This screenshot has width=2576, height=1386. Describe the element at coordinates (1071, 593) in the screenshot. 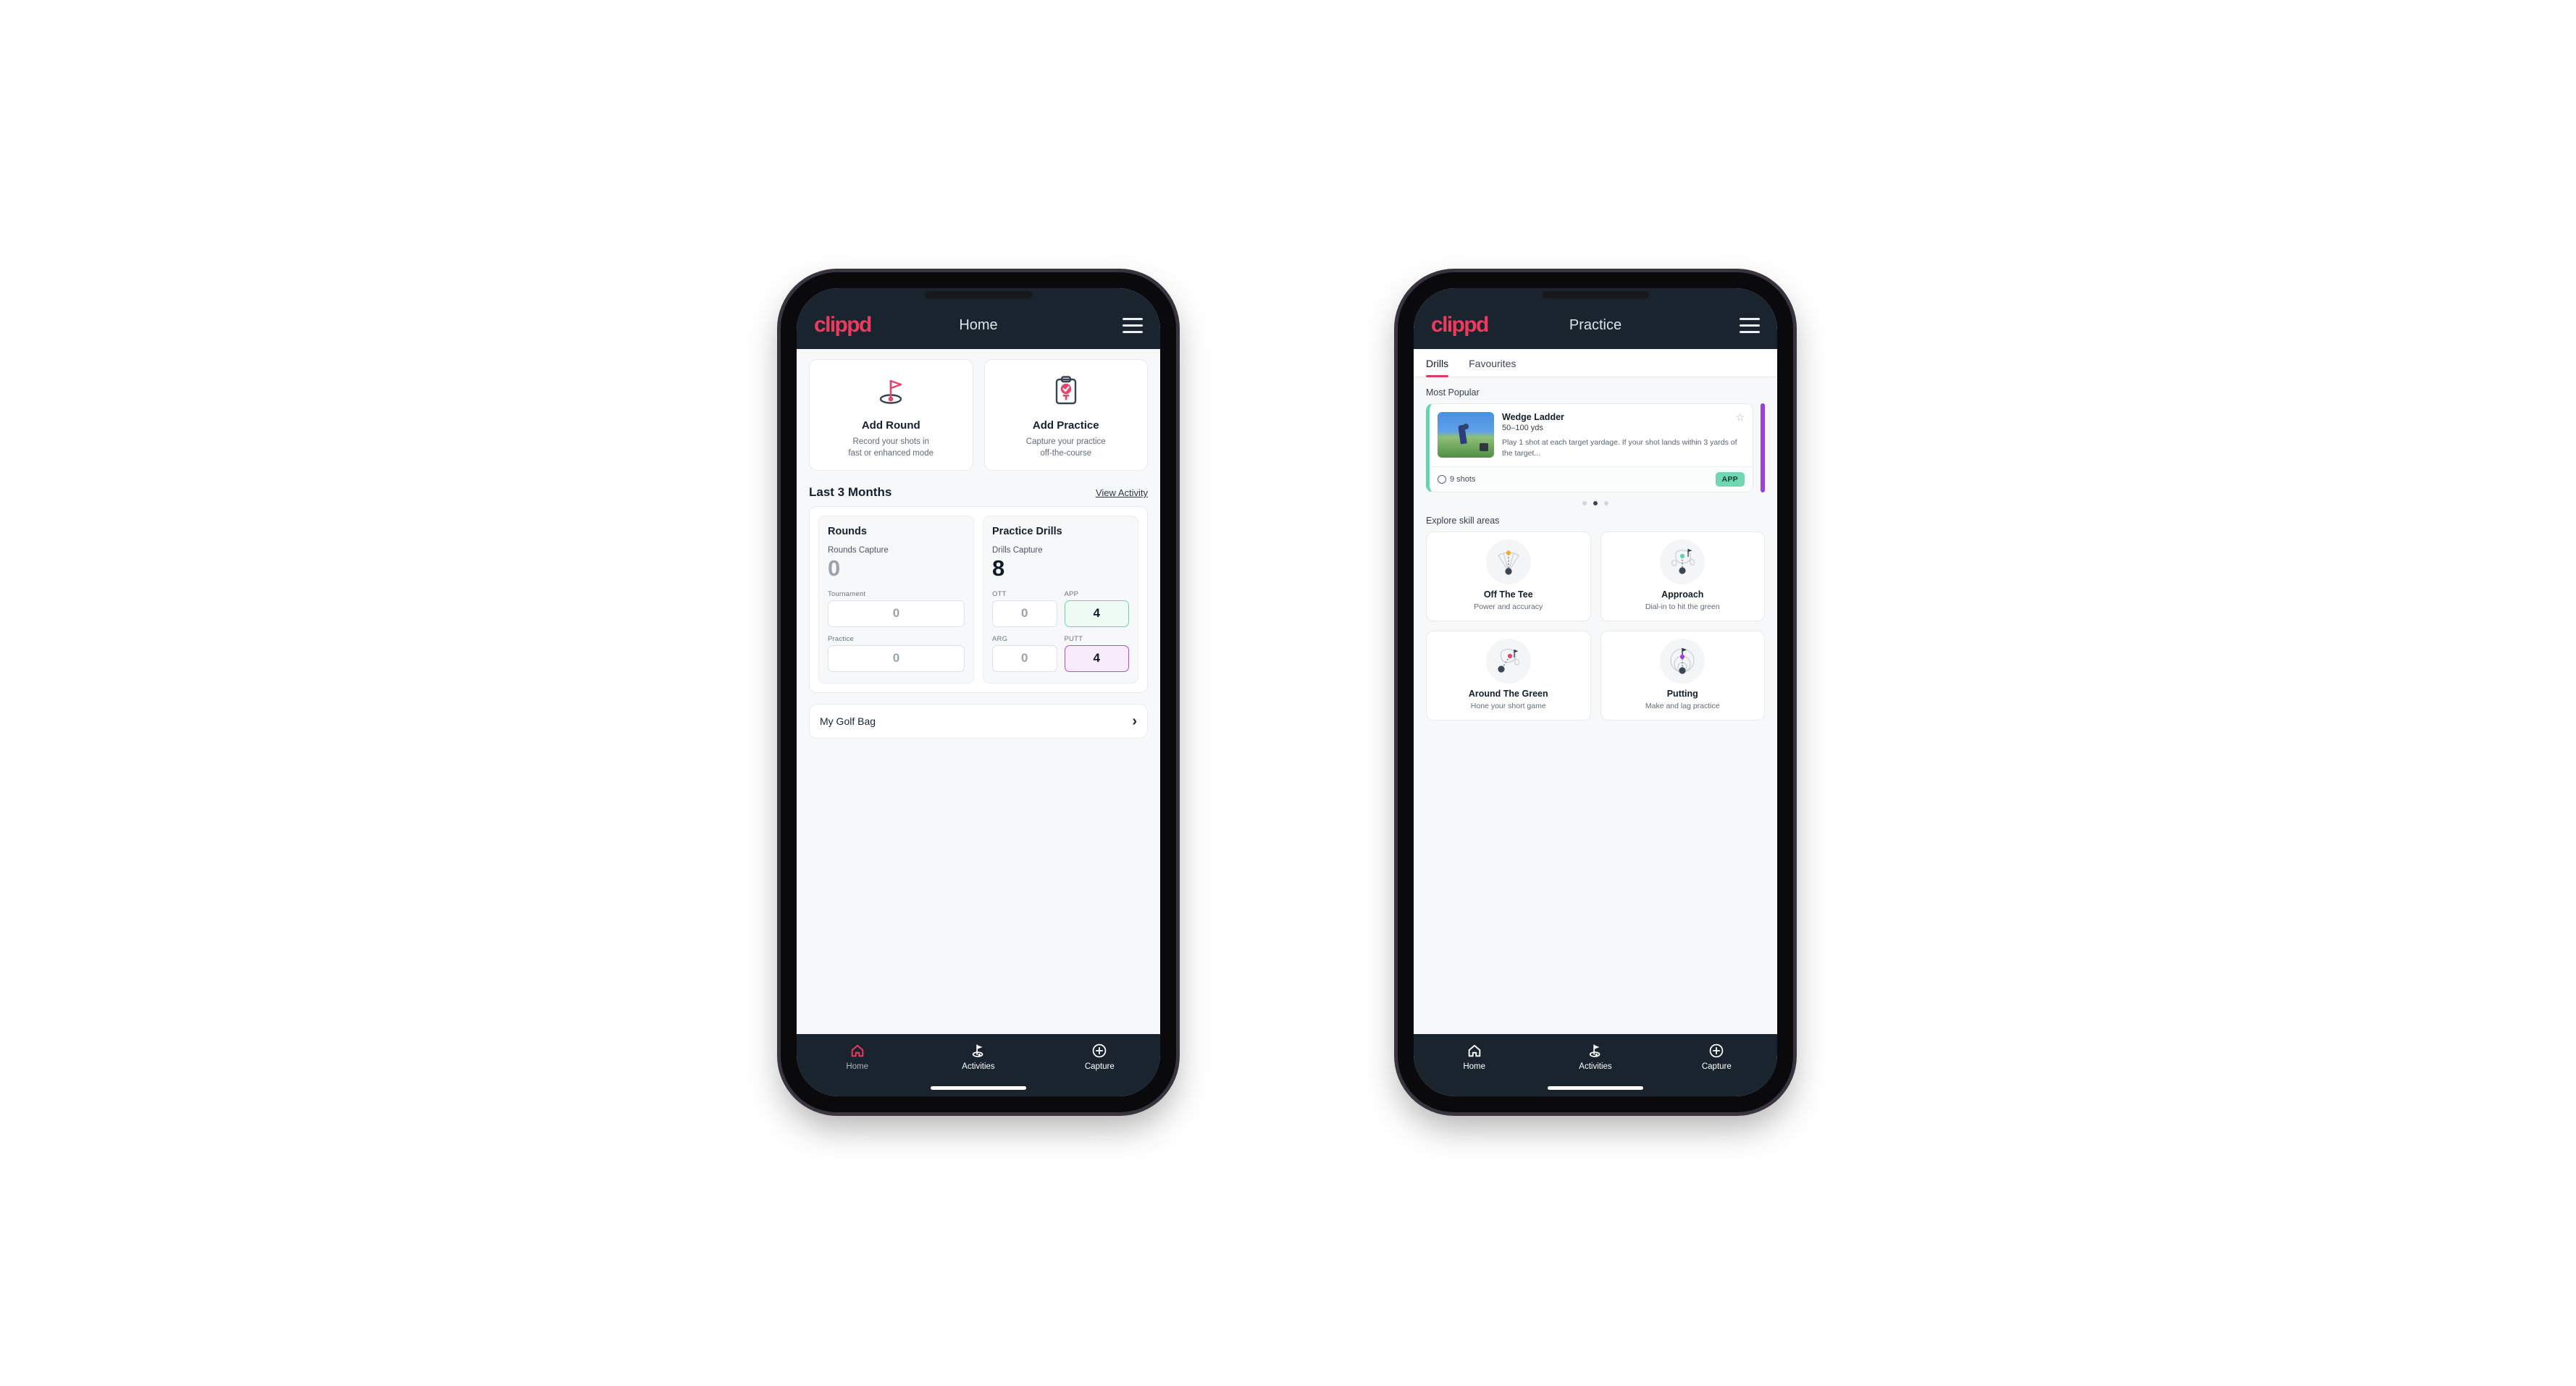

I see `app-label: APP` at that location.